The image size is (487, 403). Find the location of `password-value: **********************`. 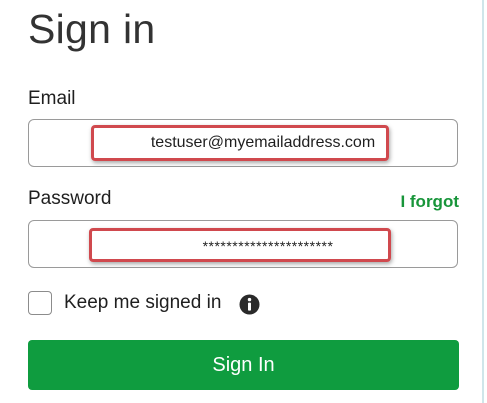

password-value: ********************** is located at coordinates (268, 246).